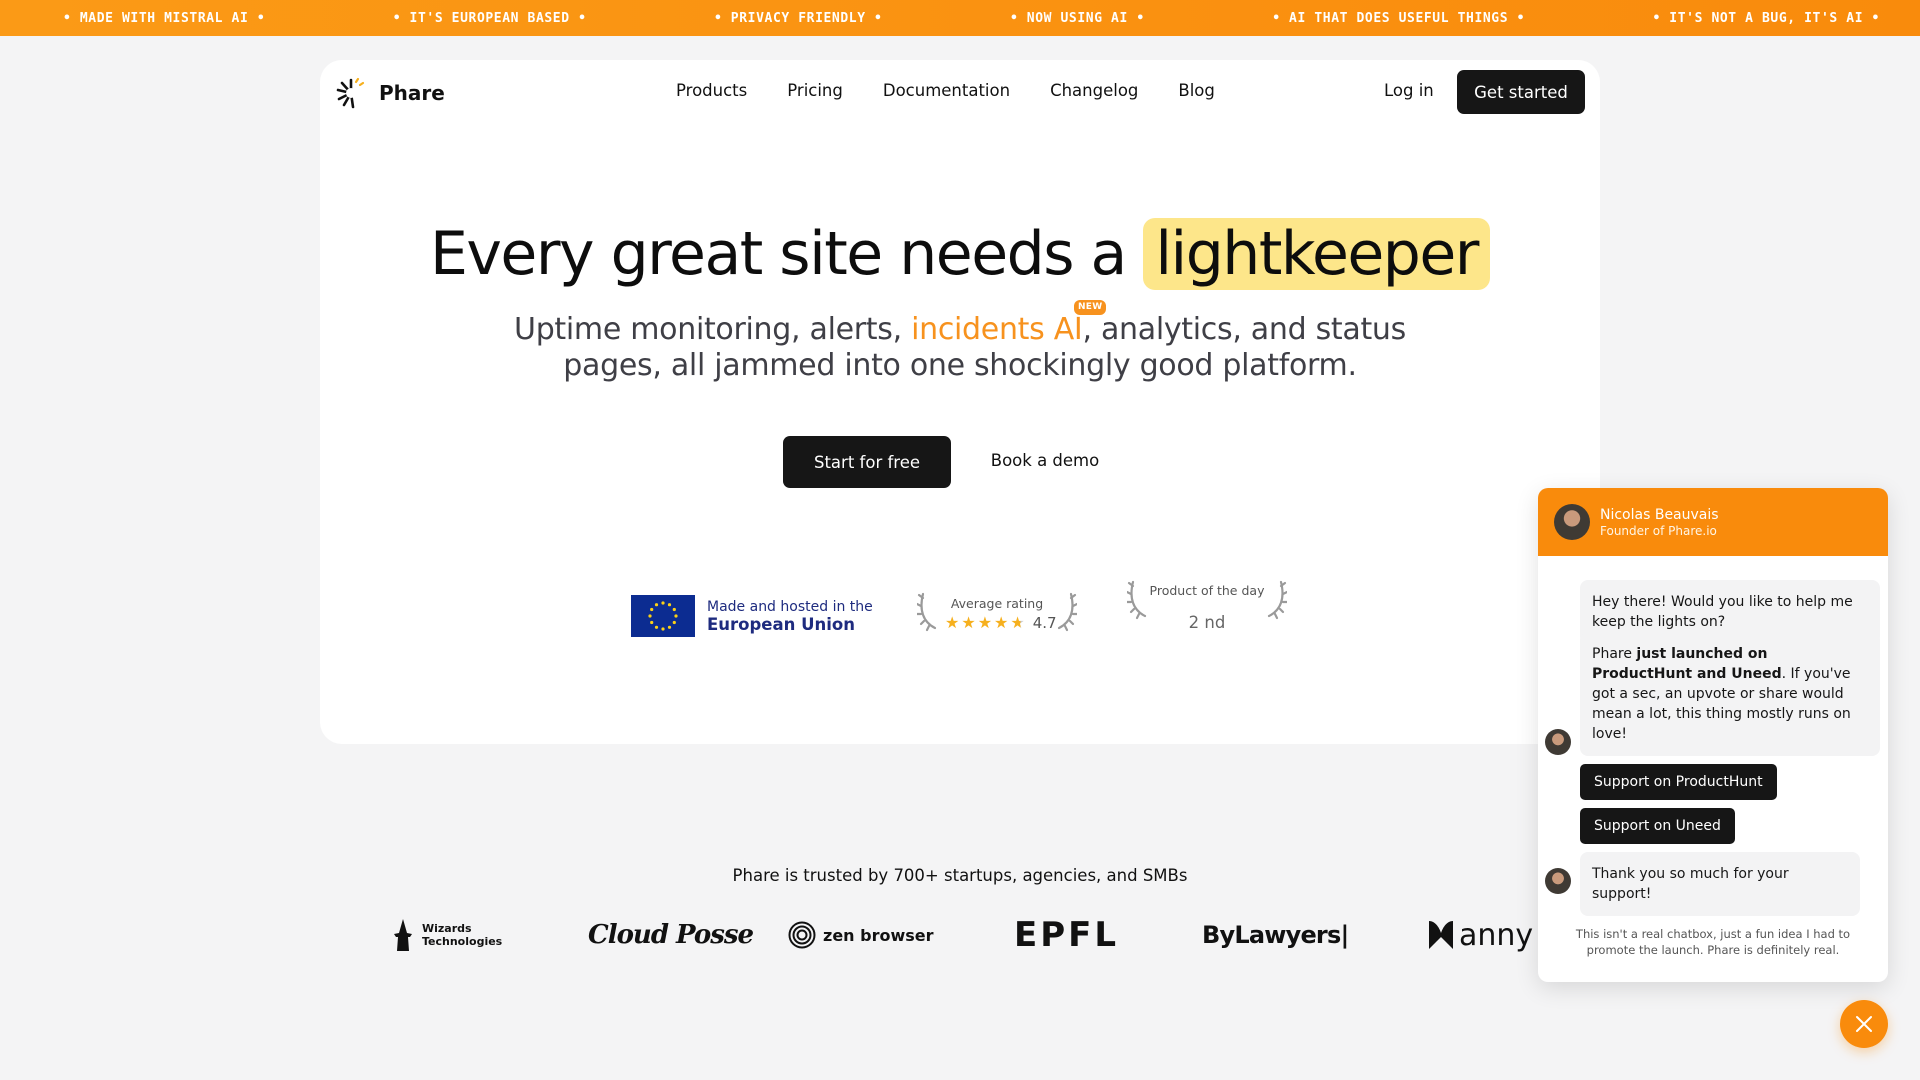 Image resolution: width=1920 pixels, height=1080 pixels. Describe the element at coordinates (1244, 329) in the screenshot. I see `subtitle-part2: , analytics, and status` at that location.